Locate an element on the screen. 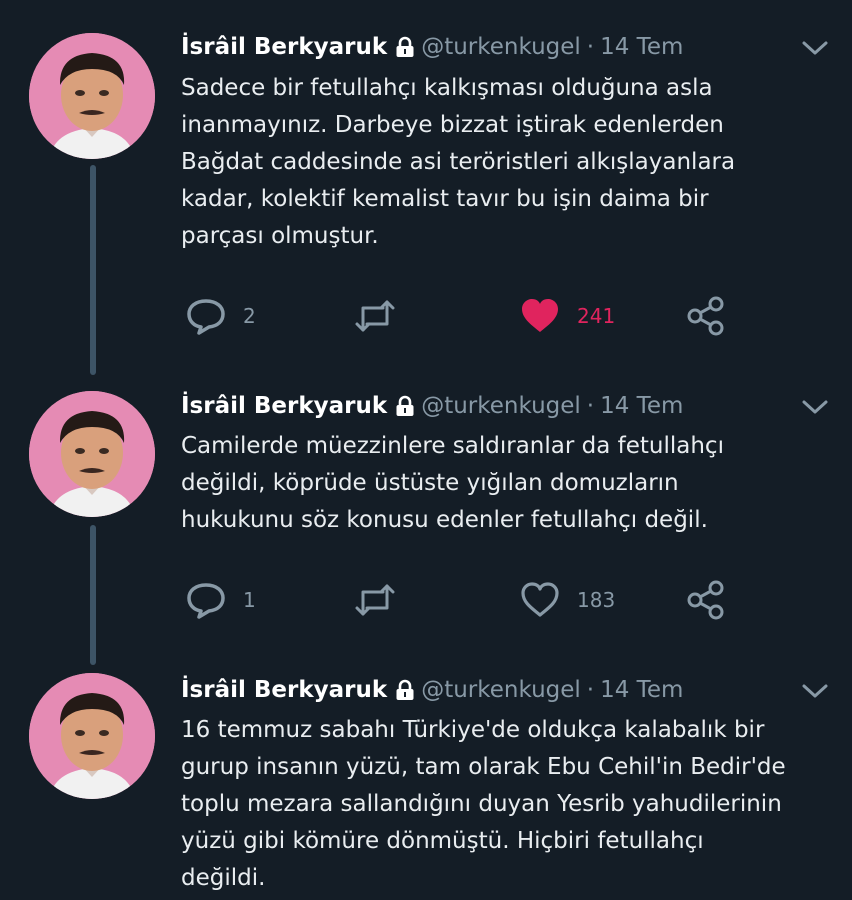  reply-count: 1 is located at coordinates (249, 600).